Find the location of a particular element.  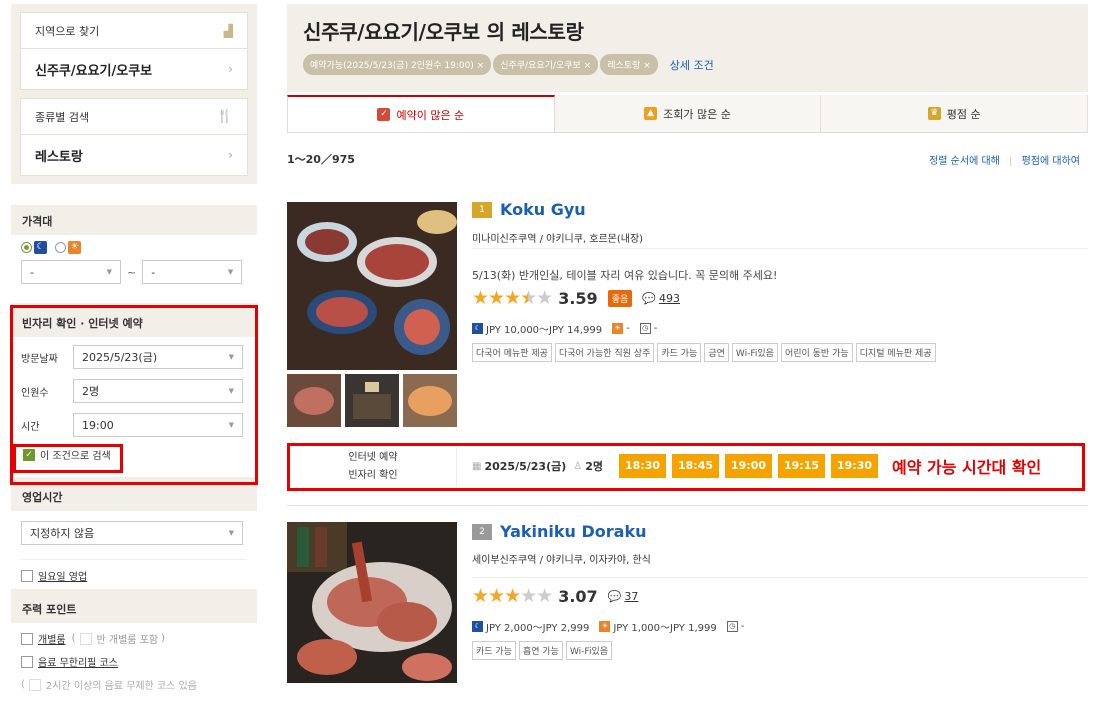

tab-most-viewed: ▲ 조회가 많은 순 is located at coordinates (688, 113).